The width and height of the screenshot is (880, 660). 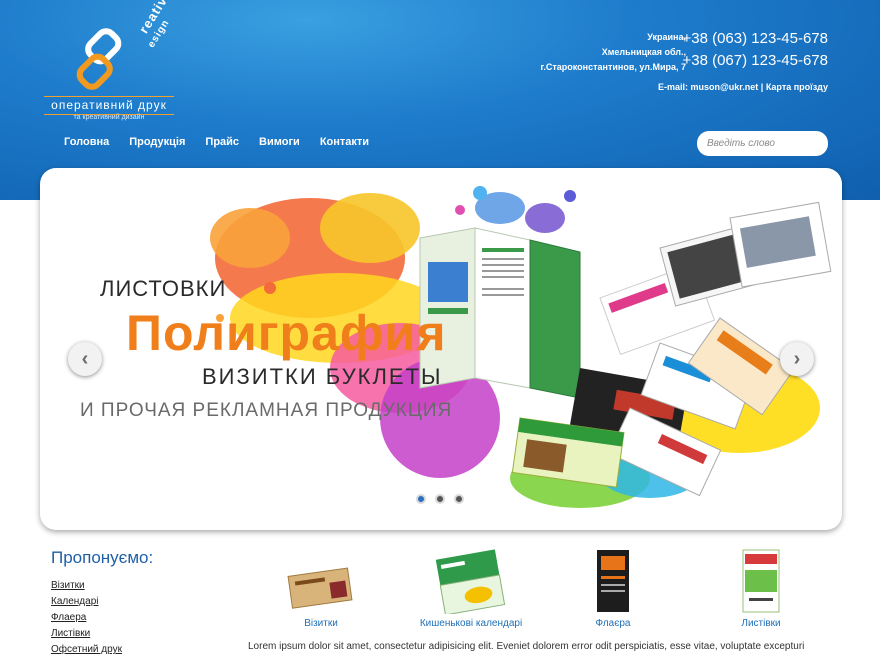 I want to click on nav-item-requirements: Вимоги, so click(x=279, y=142).